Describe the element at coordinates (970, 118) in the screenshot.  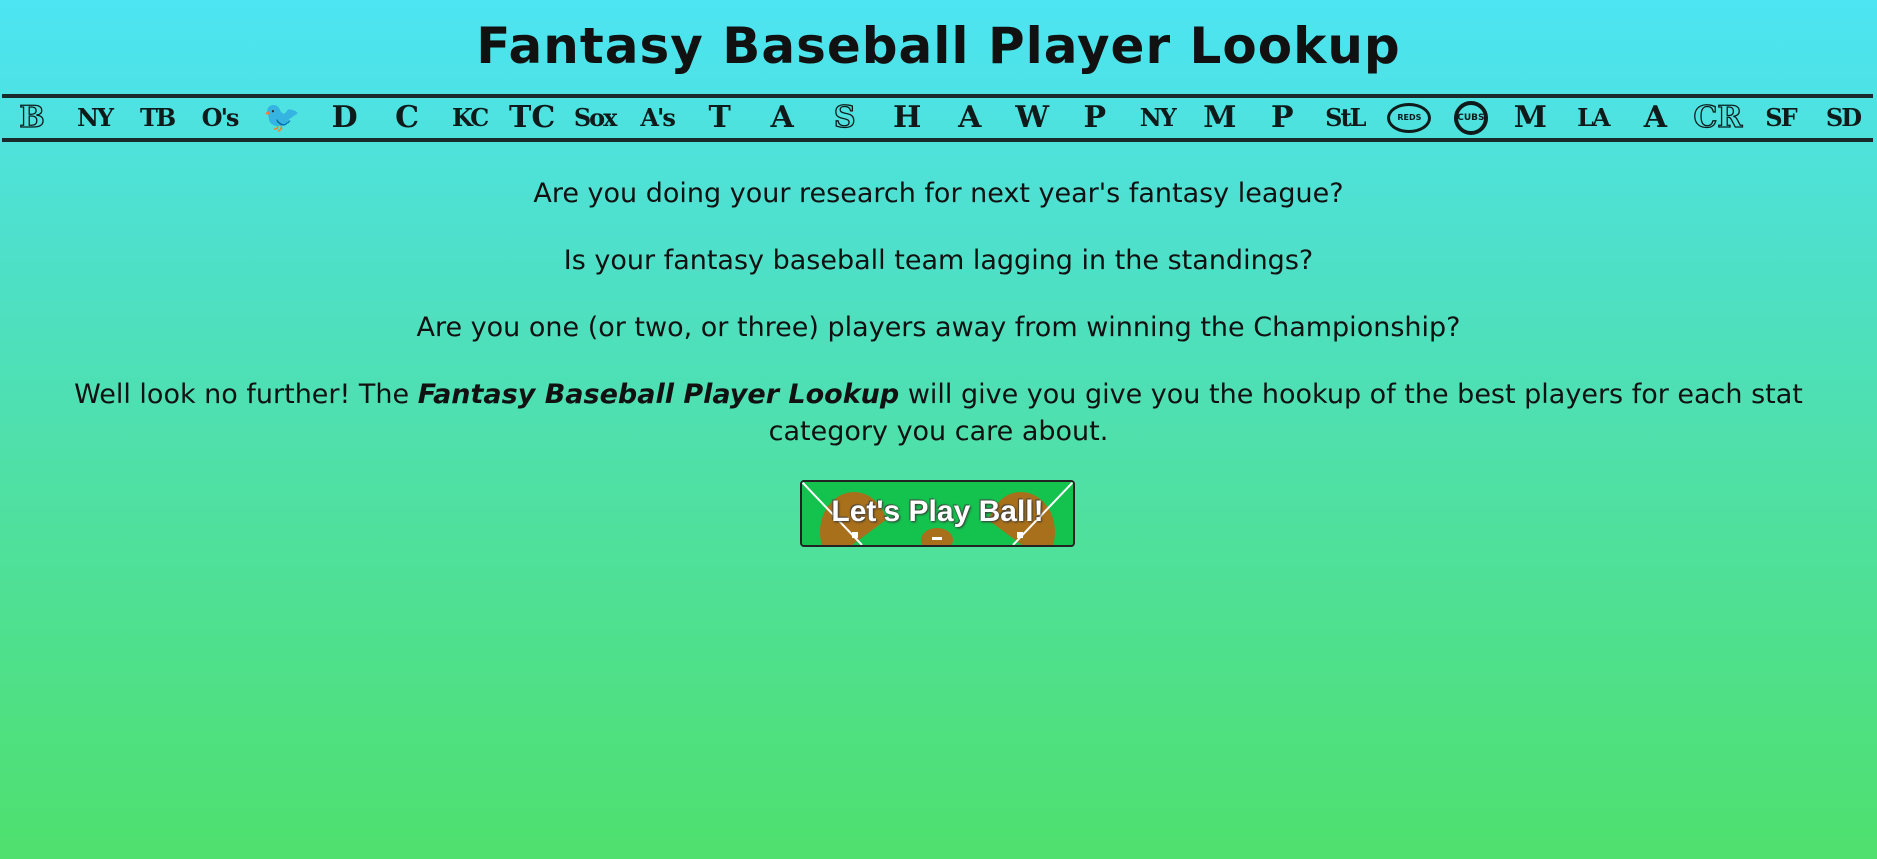
I see `braves-logo-icon: A` at that location.